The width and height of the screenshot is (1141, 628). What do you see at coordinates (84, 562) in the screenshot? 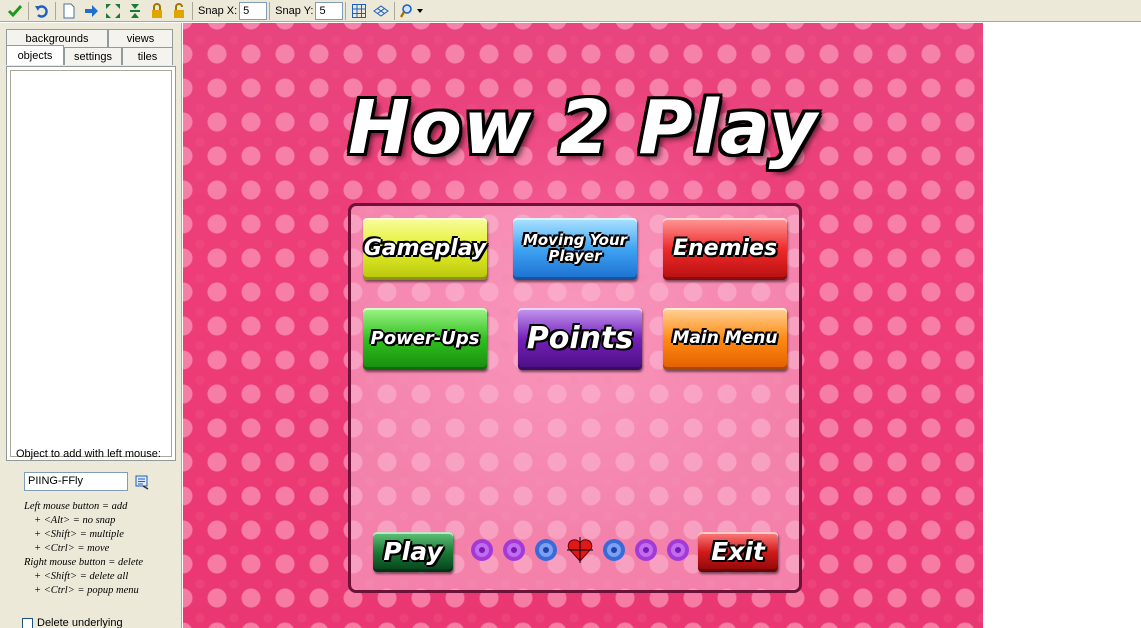
I see `help-line: Right mouse button = delete` at bounding box center [84, 562].